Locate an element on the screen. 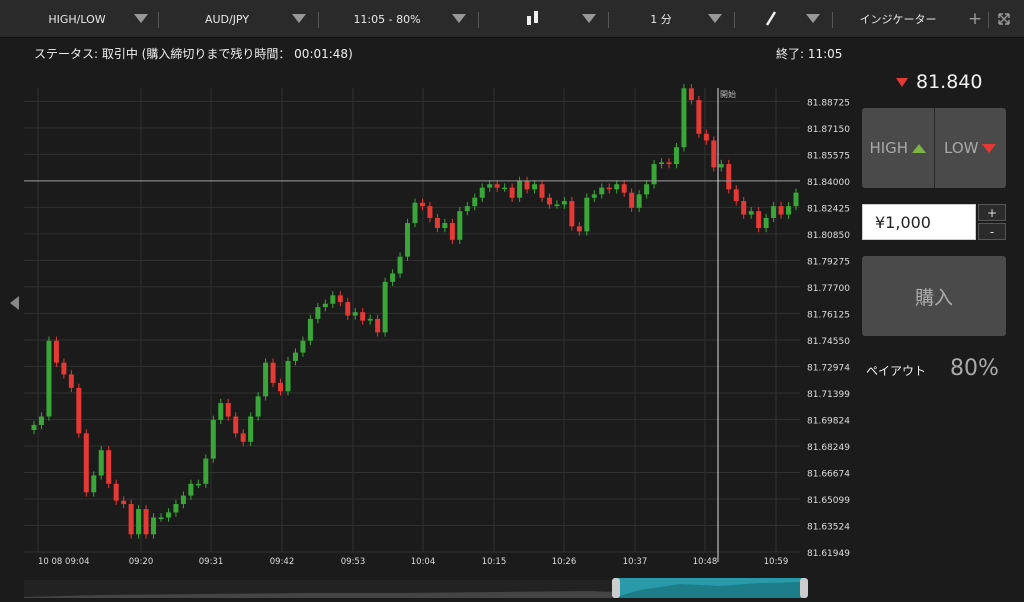 Image resolution: width=1024 pixels, height=602 pixels. y-tick-label: 81.61949 is located at coordinates (828, 554).